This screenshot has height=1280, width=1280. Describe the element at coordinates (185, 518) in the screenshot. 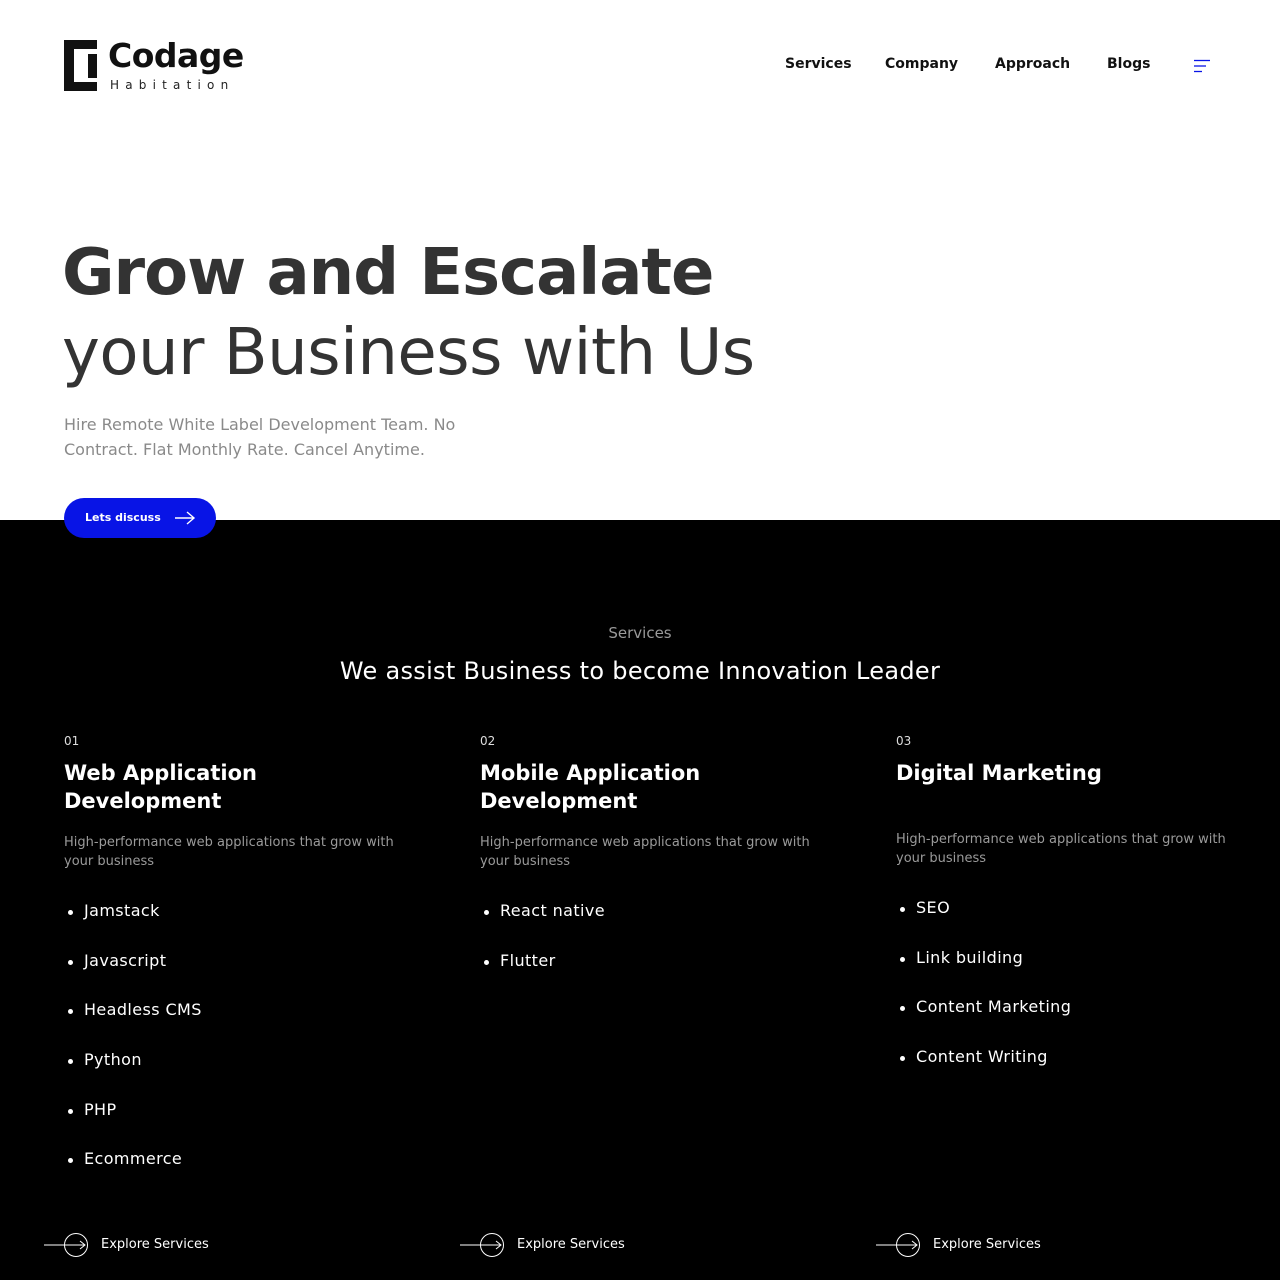

I see `arrow-right-icon` at that location.